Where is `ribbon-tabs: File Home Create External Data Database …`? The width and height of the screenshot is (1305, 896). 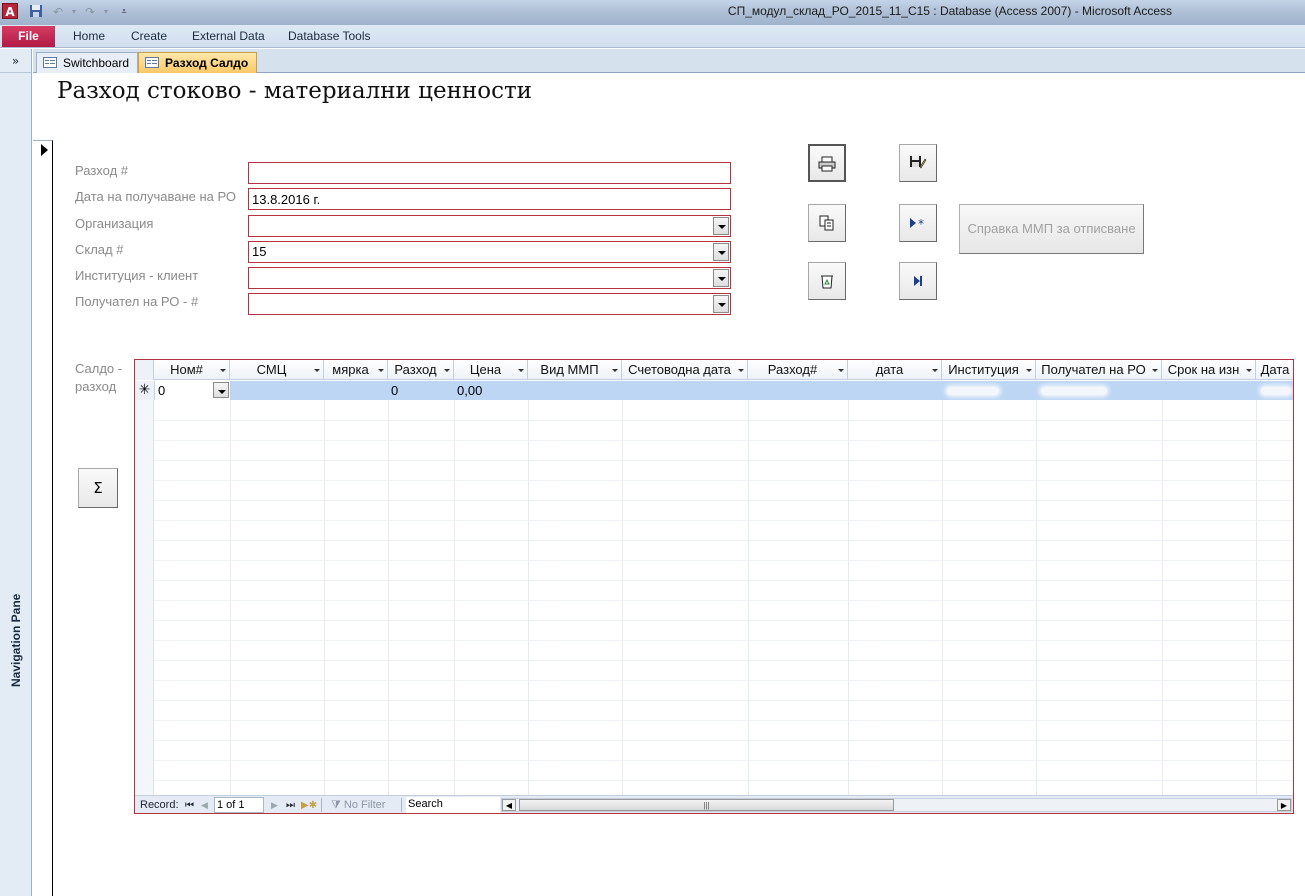 ribbon-tabs: File Home Create External Data Database … is located at coordinates (652, 36).